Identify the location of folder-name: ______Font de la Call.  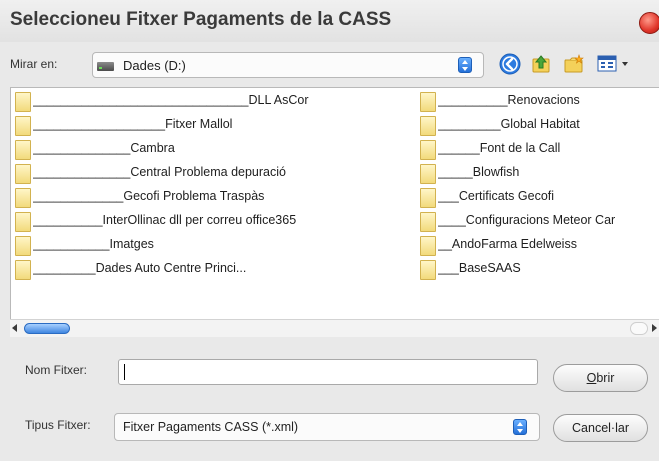
(499, 148).